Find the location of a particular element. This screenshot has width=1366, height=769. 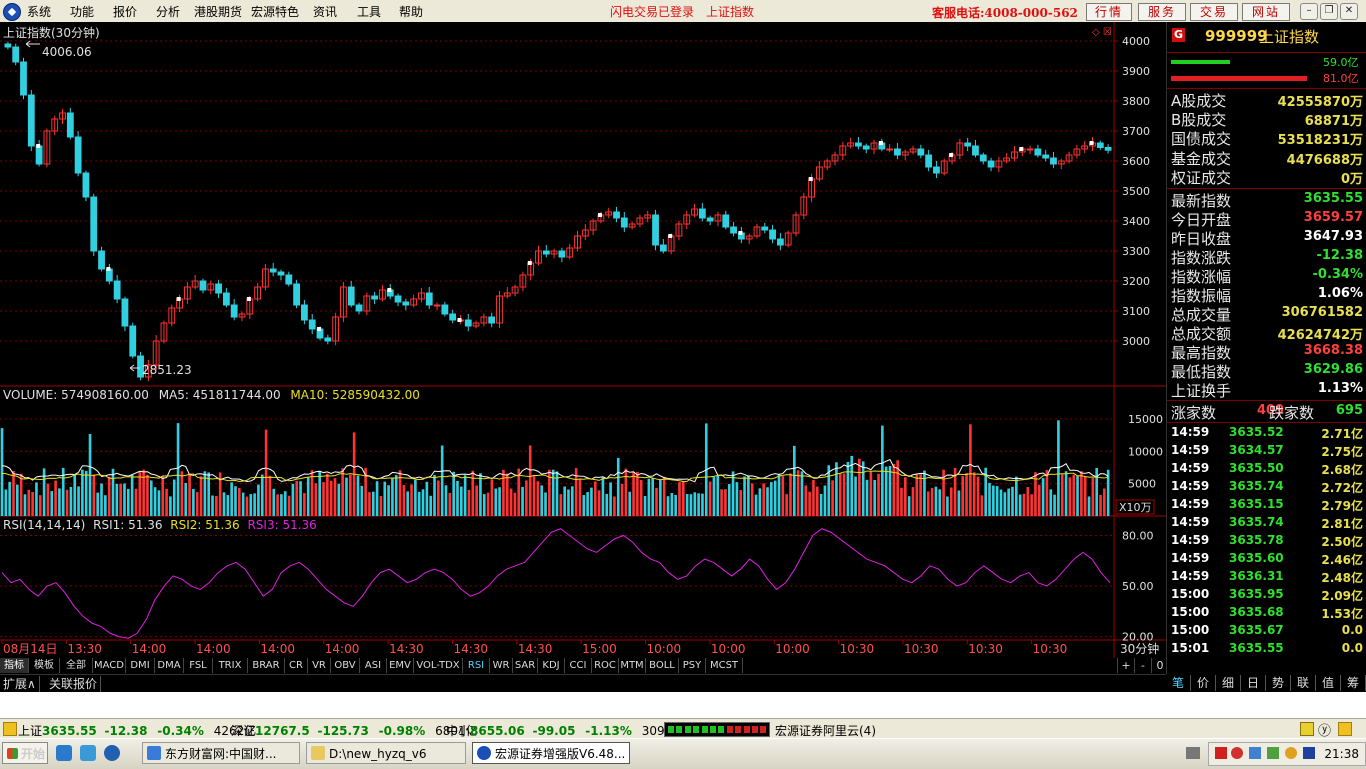

indicator-tab-dma: DMA is located at coordinates (169, 665).